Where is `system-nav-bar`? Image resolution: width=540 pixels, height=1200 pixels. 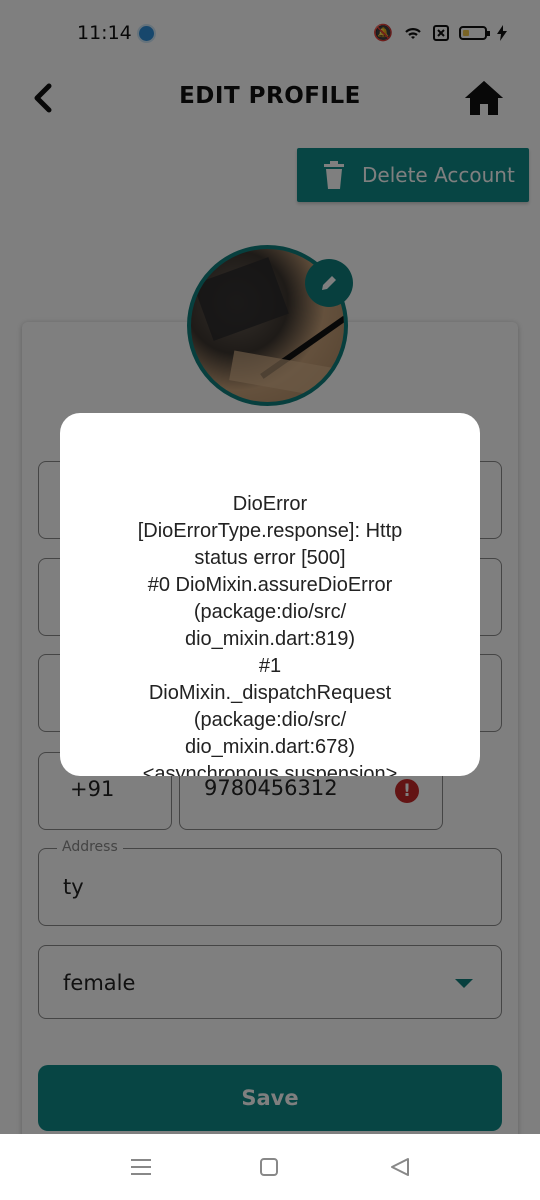
system-nav-bar is located at coordinates (270, 1167).